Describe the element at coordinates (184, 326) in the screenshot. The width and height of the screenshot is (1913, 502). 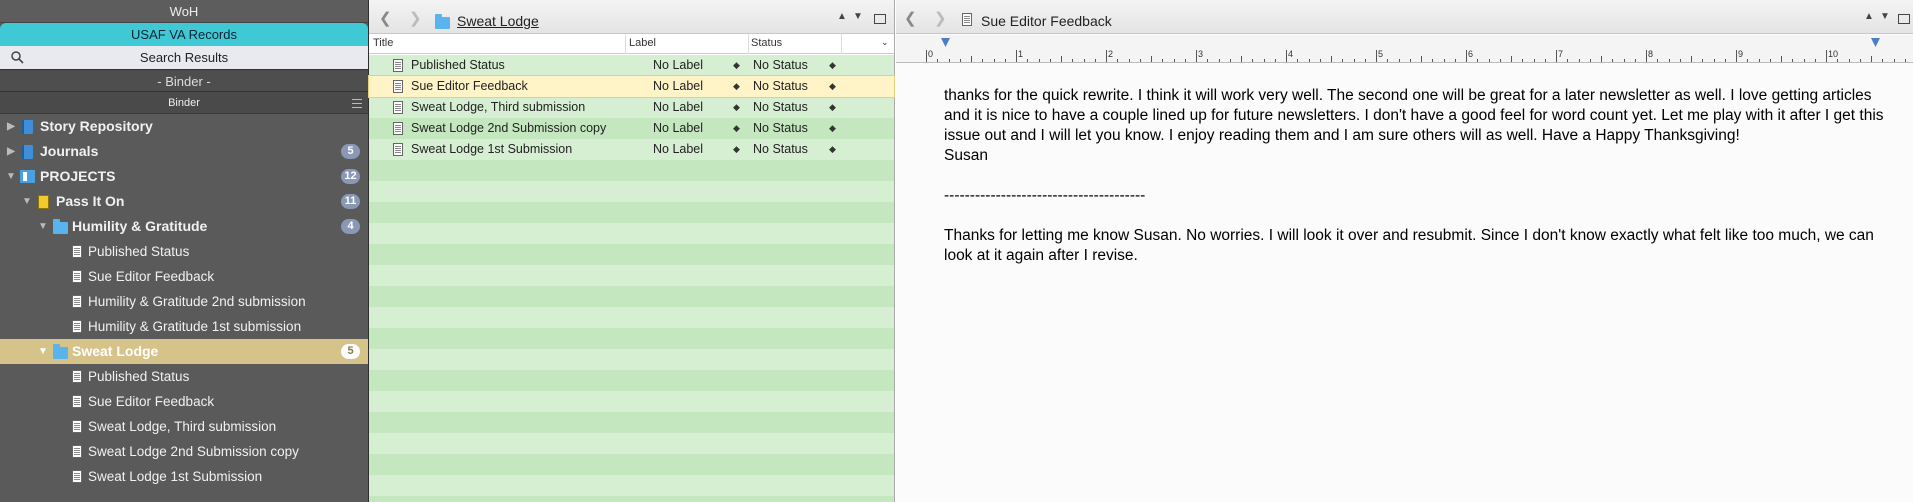
I see `binder-item-humility-1st-submission: Humility & Gratitude 1st submission` at that location.